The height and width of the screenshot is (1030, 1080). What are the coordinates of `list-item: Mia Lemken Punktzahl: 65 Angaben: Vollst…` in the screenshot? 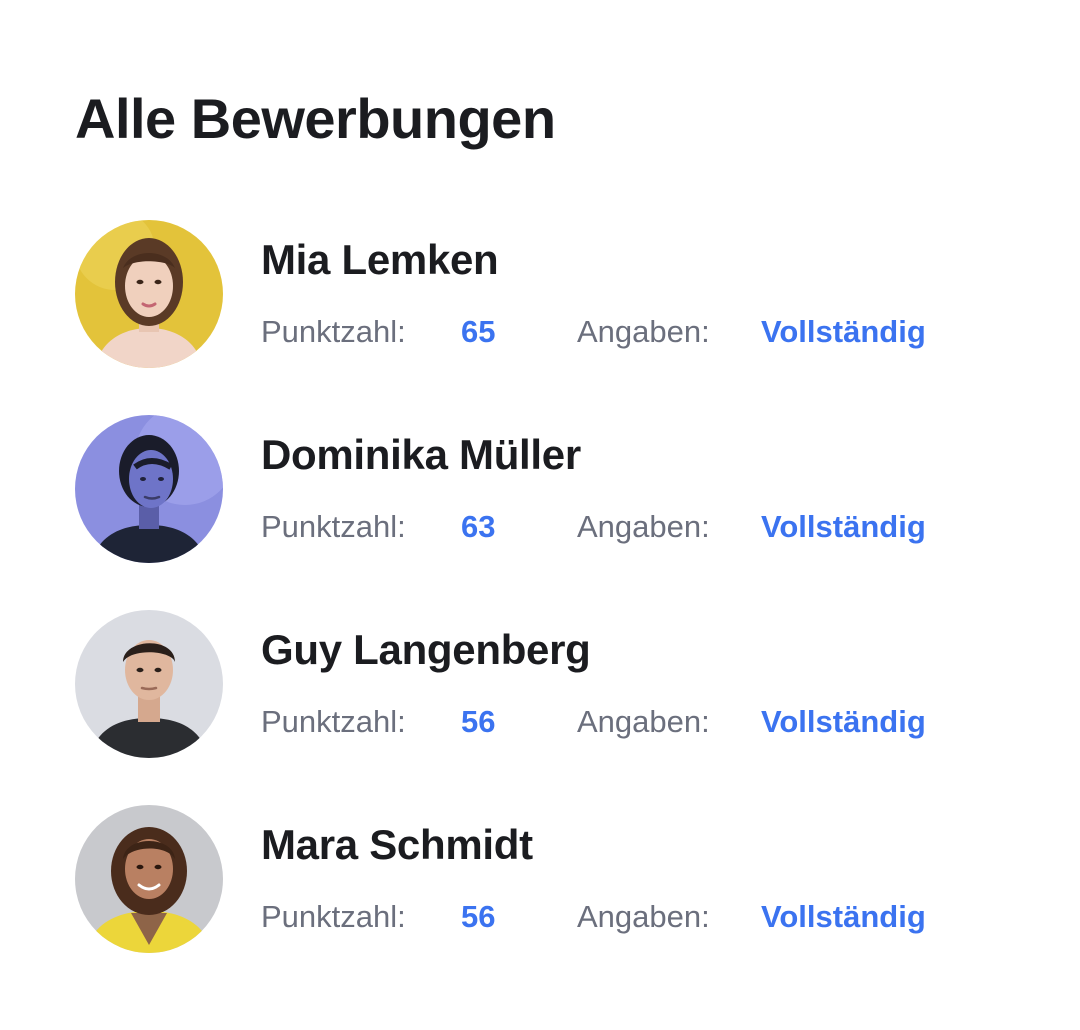 It's located at (555, 294).